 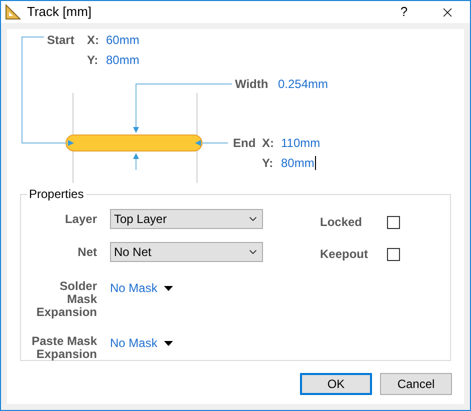 What do you see at coordinates (59, 12) in the screenshot?
I see `window-title: Track [mm]` at bounding box center [59, 12].